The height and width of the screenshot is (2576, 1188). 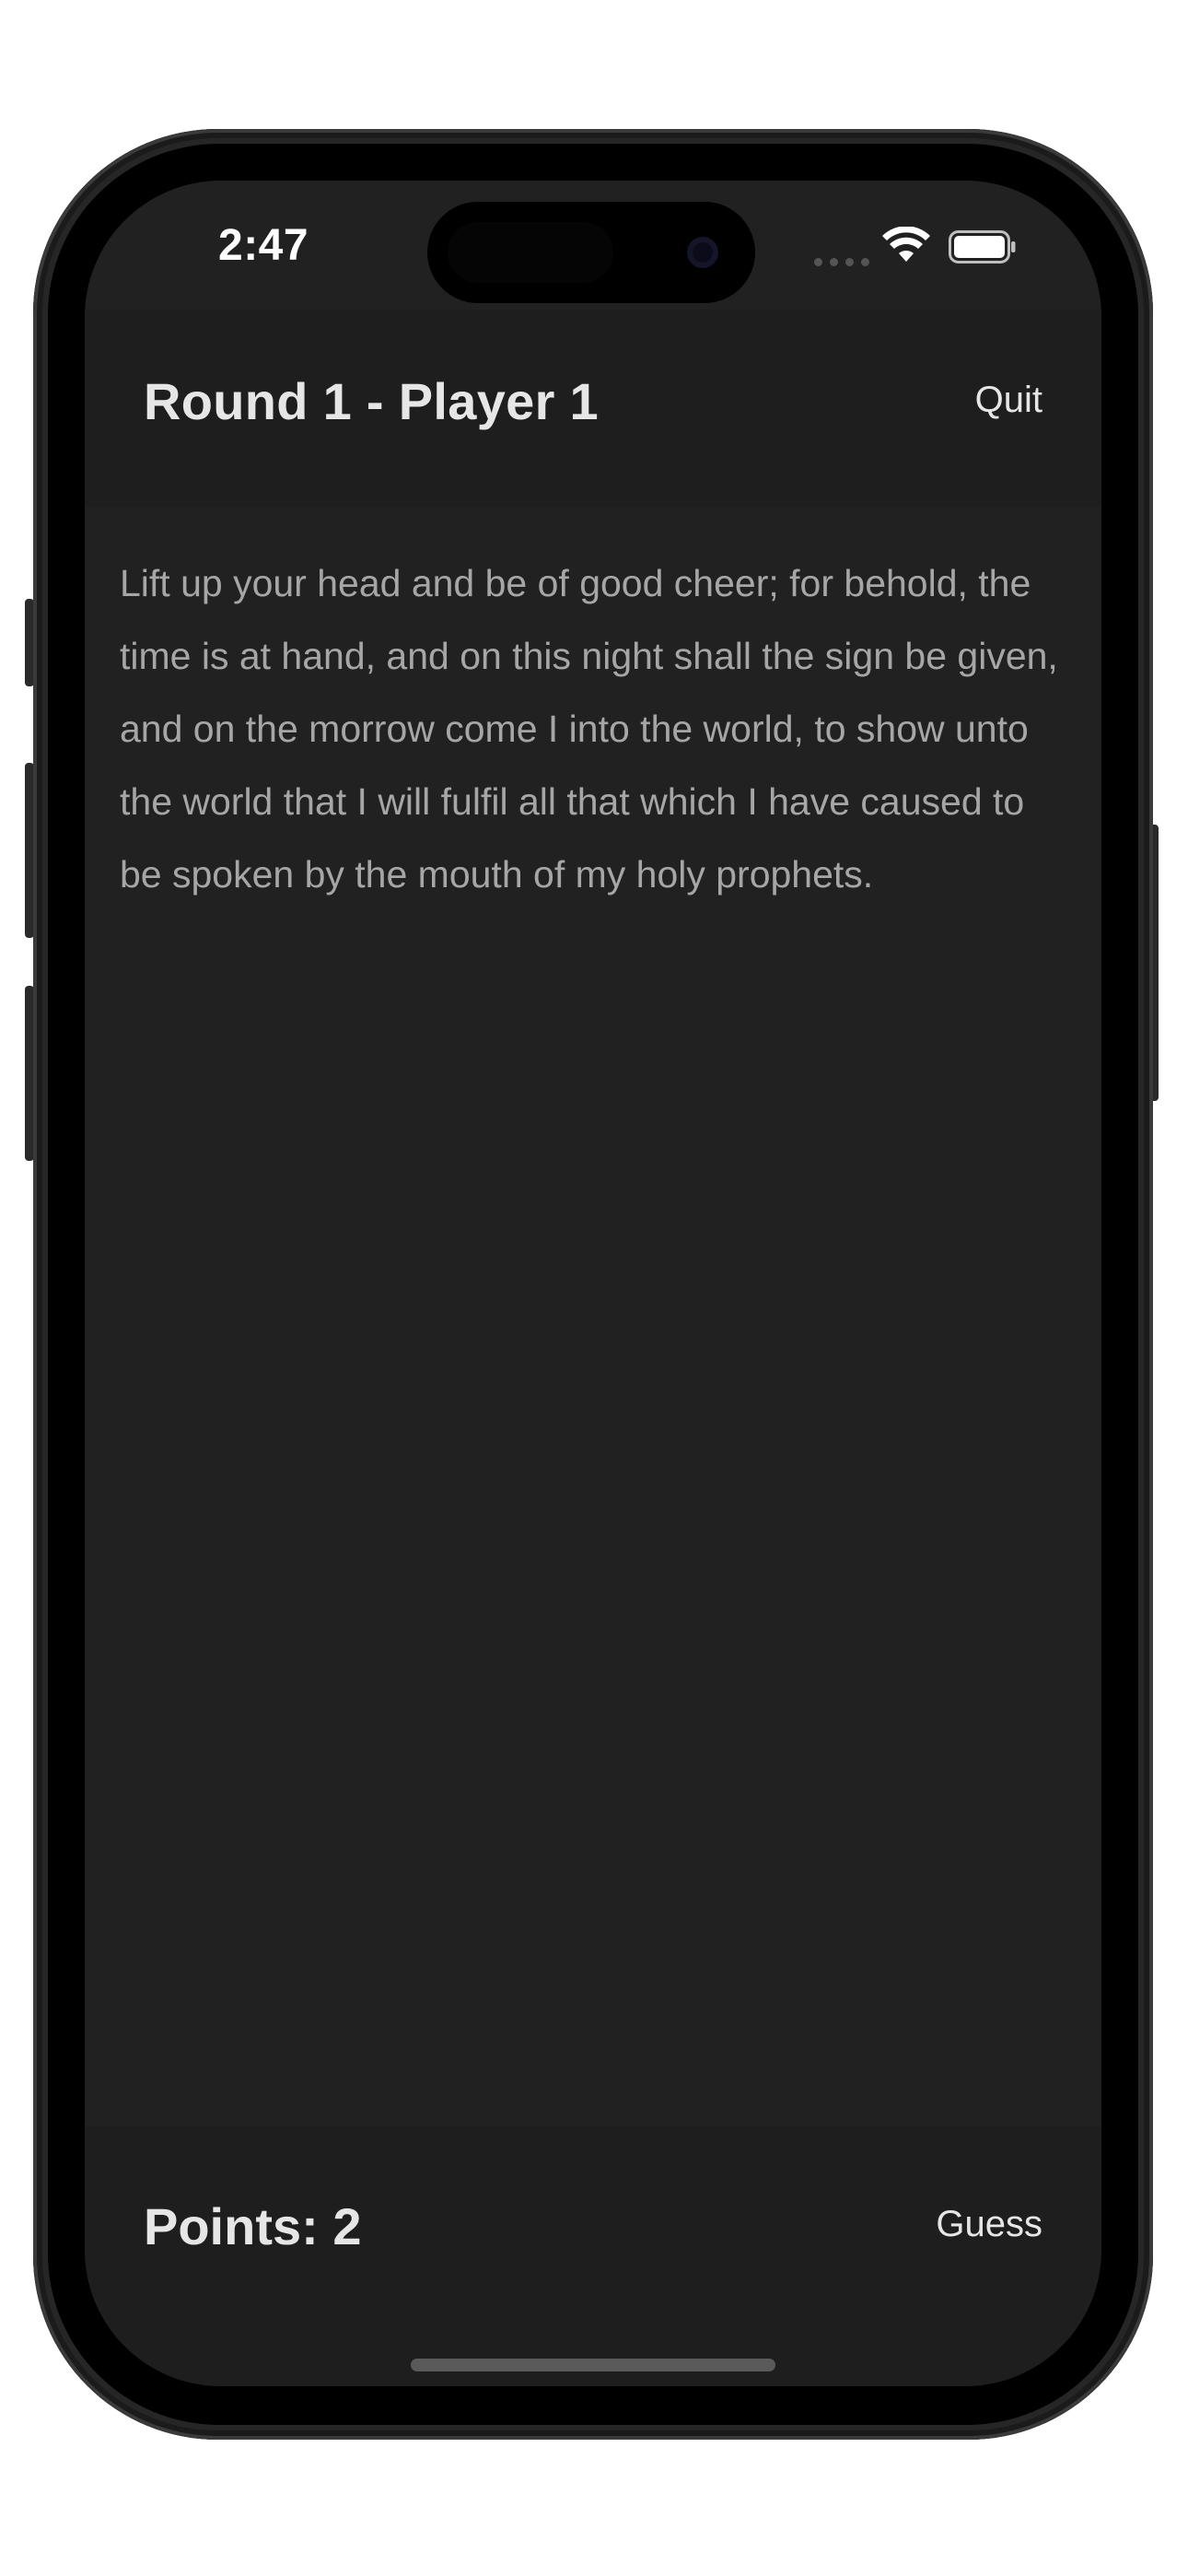 What do you see at coordinates (906, 245) in the screenshot?
I see `wifi-icon` at bounding box center [906, 245].